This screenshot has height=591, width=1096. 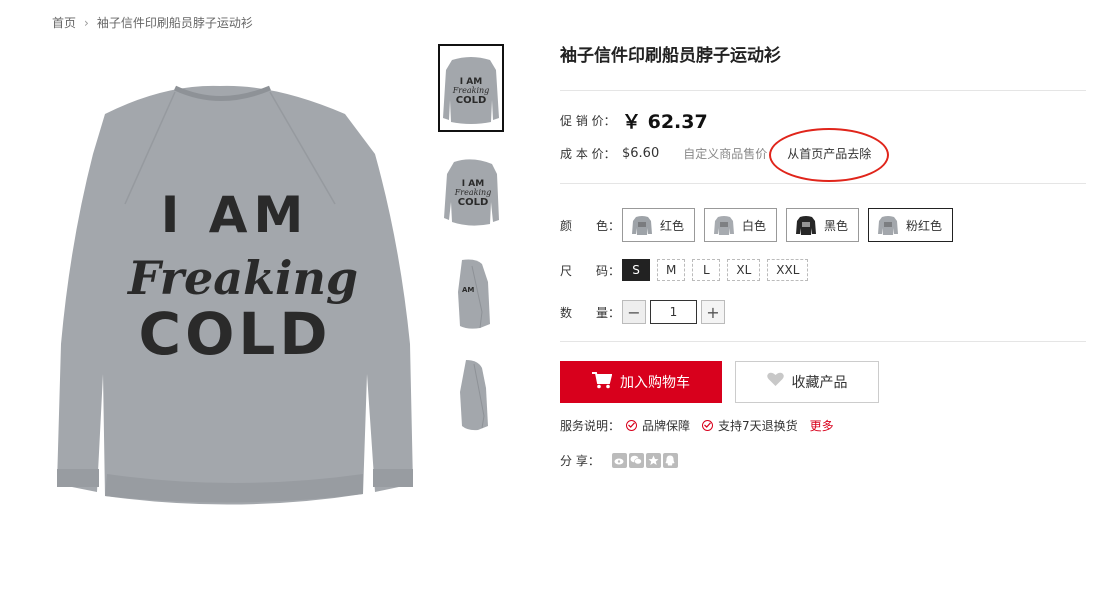 I want to click on size-option-xxl: XXL, so click(x=788, y=270).